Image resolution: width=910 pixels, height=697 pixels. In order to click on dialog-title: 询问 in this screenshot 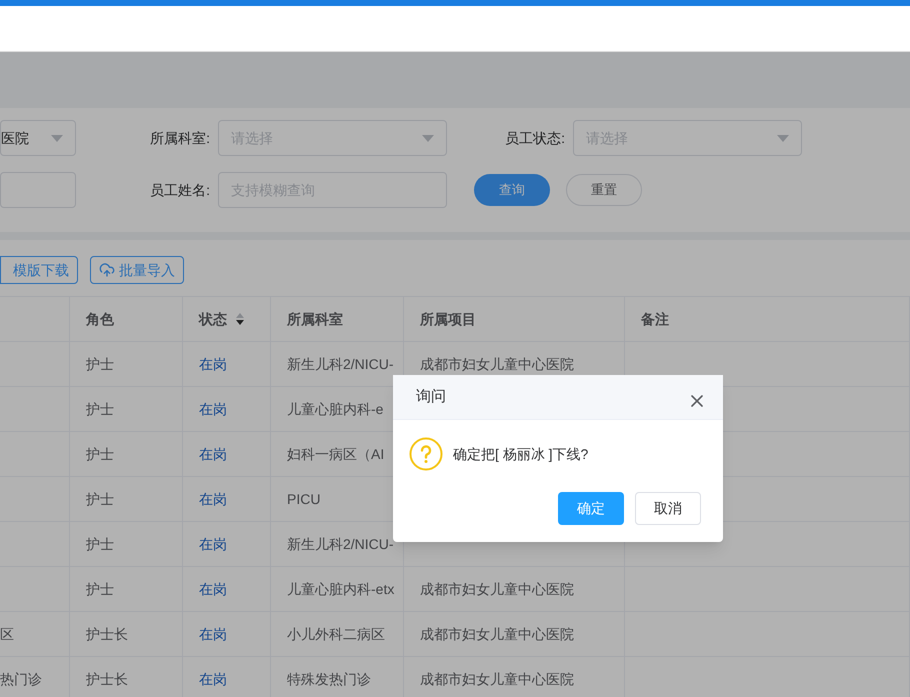, I will do `click(431, 396)`.